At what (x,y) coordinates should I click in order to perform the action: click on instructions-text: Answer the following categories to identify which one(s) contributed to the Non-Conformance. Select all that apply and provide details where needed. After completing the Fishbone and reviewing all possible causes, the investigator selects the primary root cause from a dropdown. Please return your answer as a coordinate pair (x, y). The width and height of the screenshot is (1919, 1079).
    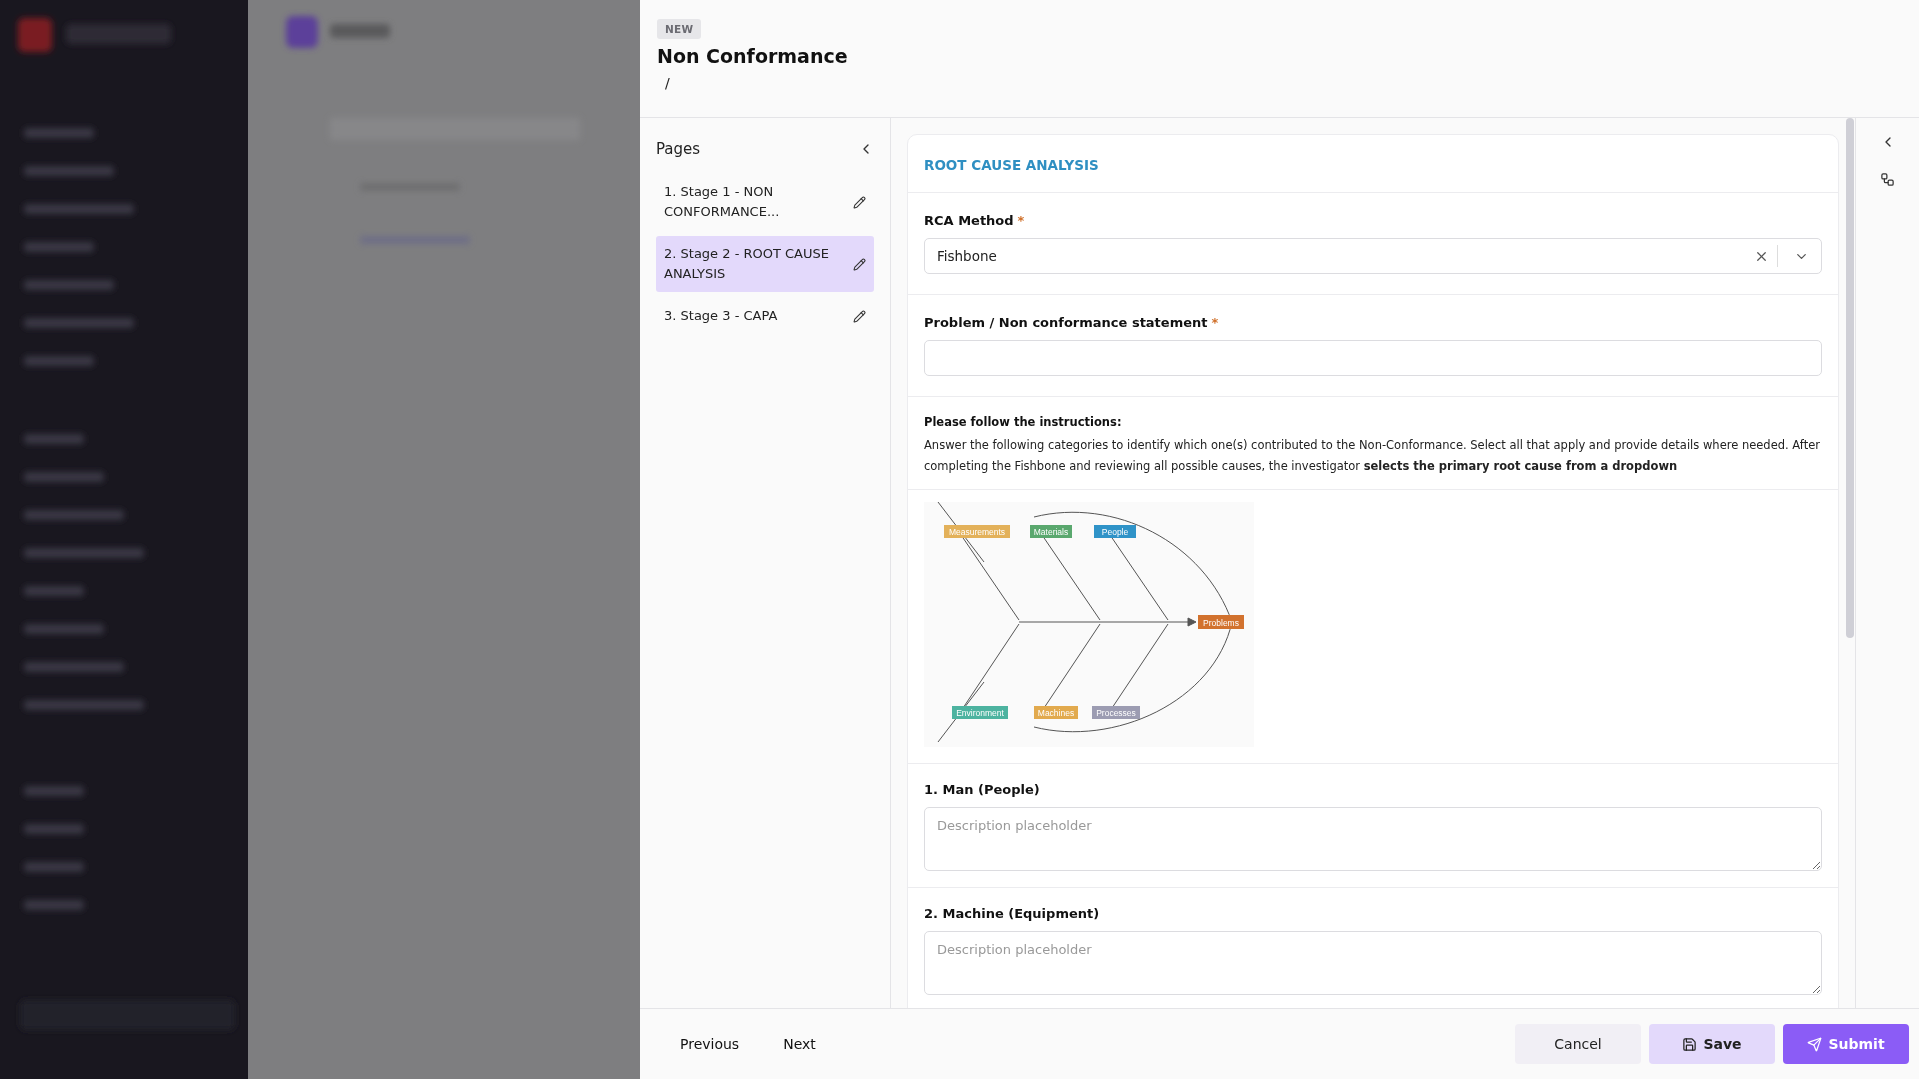
    Looking at the image, I should click on (1372, 456).